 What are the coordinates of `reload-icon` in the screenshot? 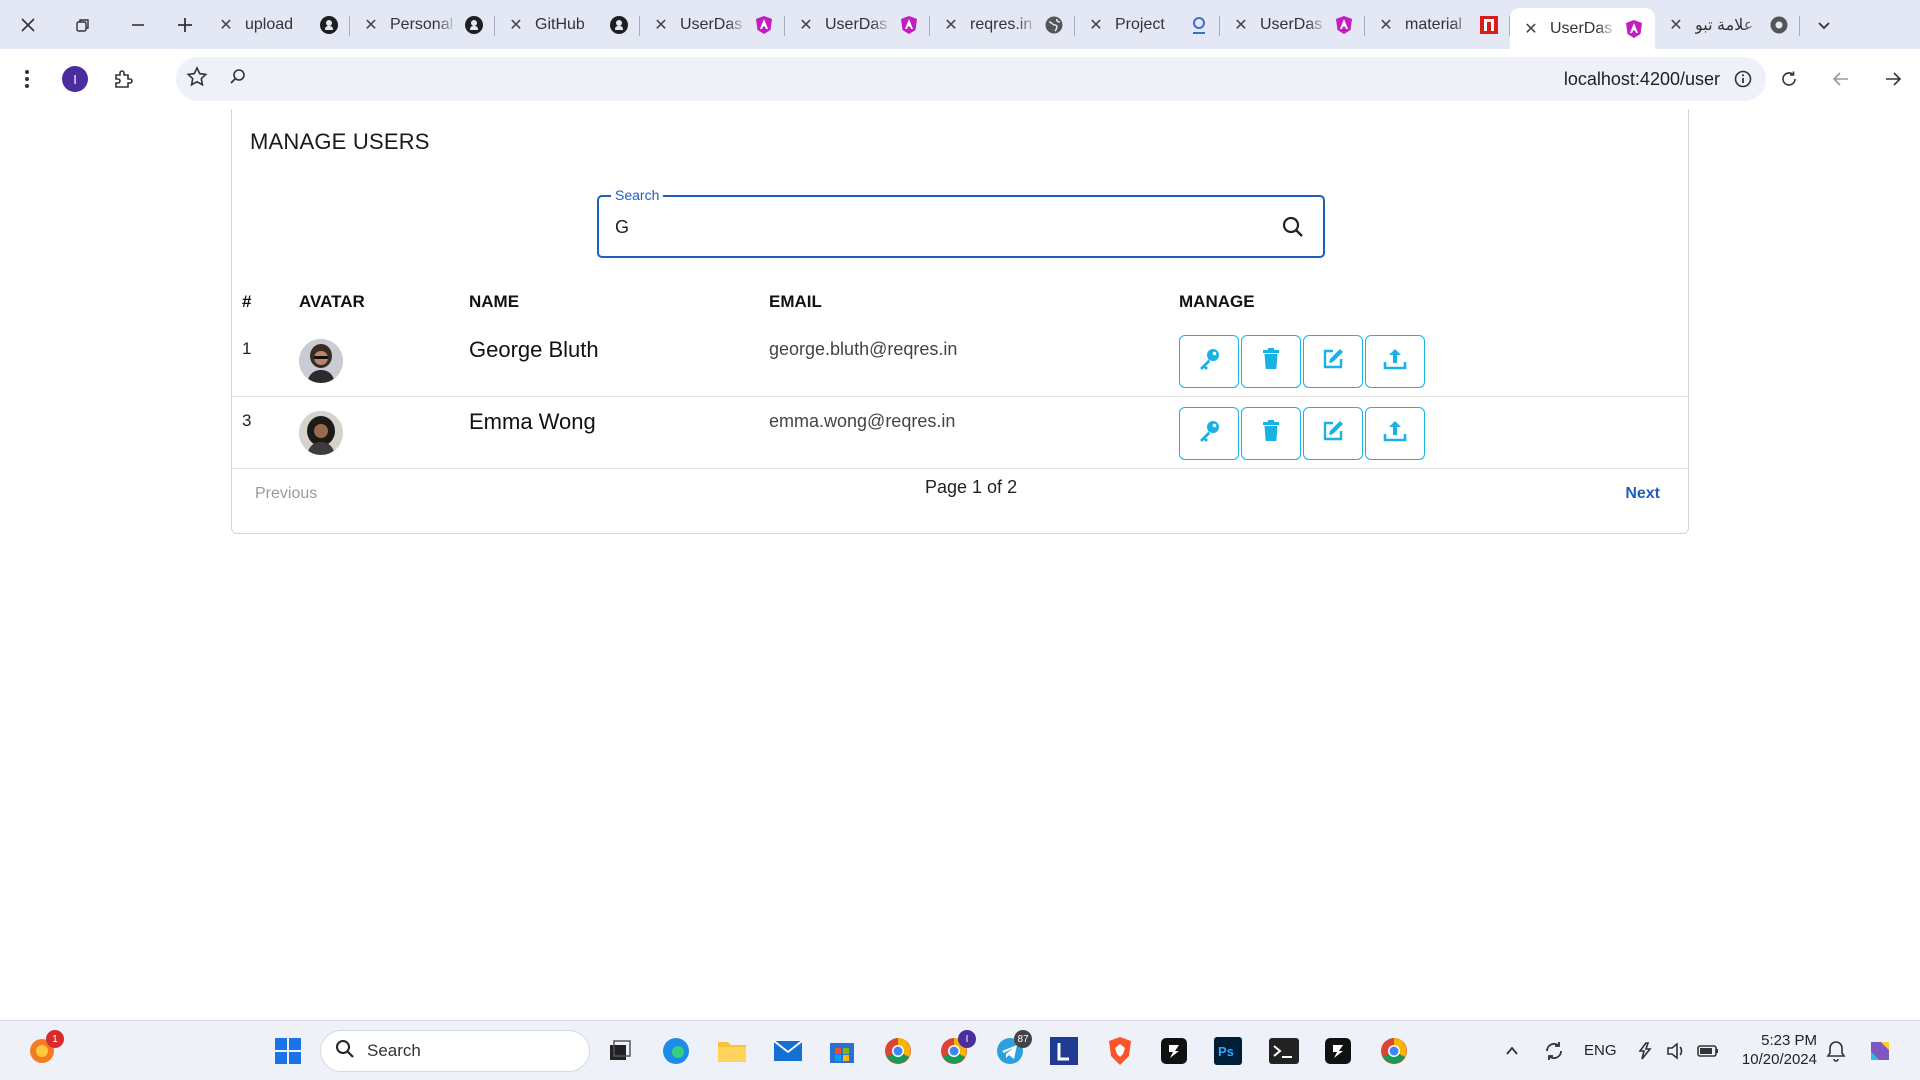 It's located at (1789, 79).